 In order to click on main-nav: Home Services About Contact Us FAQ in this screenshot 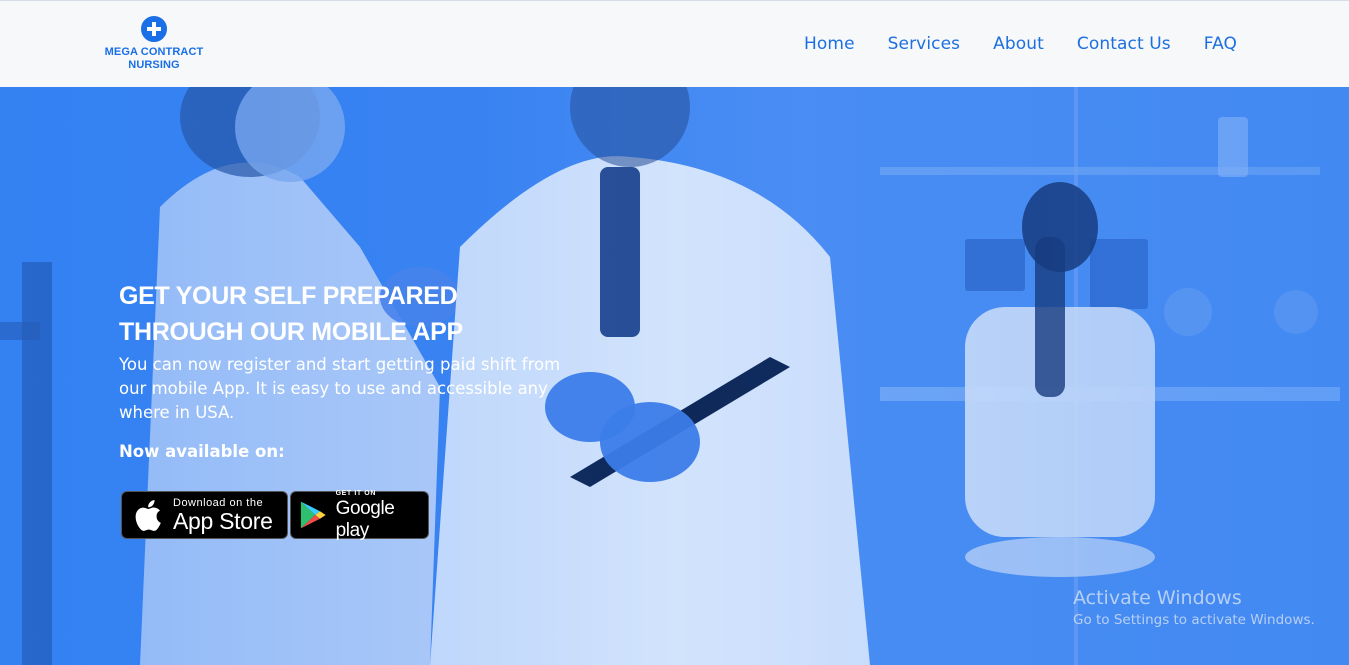, I will do `click(1020, 44)`.